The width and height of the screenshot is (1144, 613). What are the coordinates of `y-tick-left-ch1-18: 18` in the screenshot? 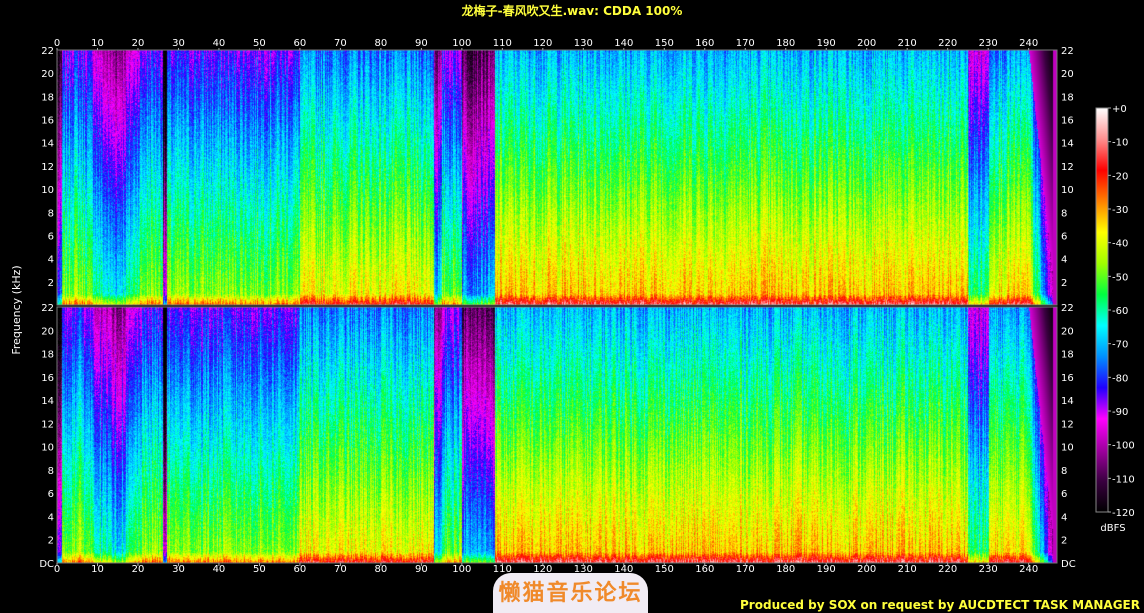 It's located at (47, 97).